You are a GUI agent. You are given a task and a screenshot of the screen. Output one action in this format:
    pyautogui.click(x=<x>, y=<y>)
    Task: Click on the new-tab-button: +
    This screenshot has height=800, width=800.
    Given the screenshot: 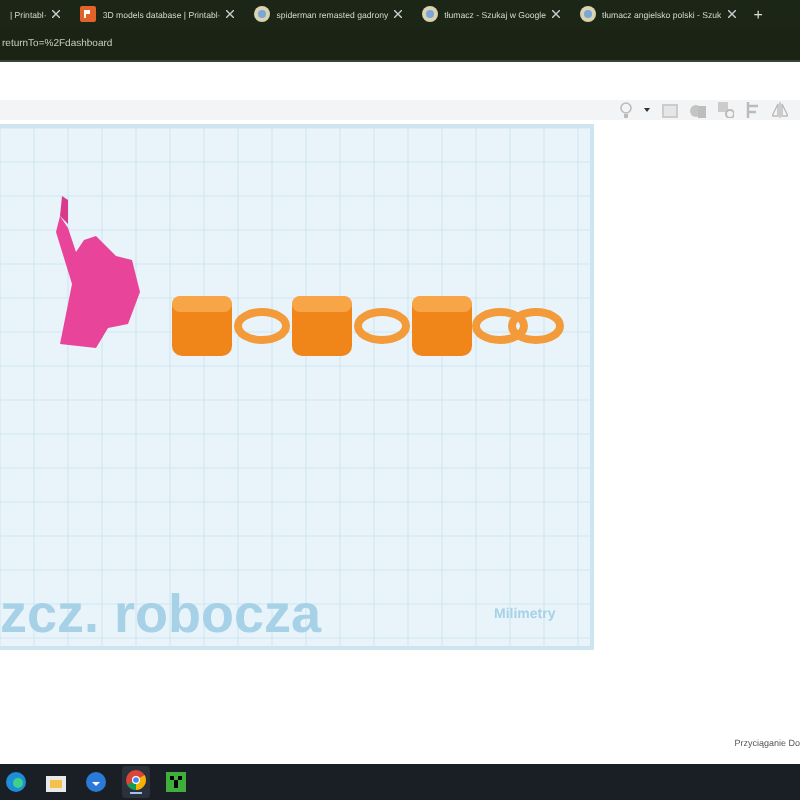 What is the action you would take?
    pyautogui.click(x=758, y=14)
    